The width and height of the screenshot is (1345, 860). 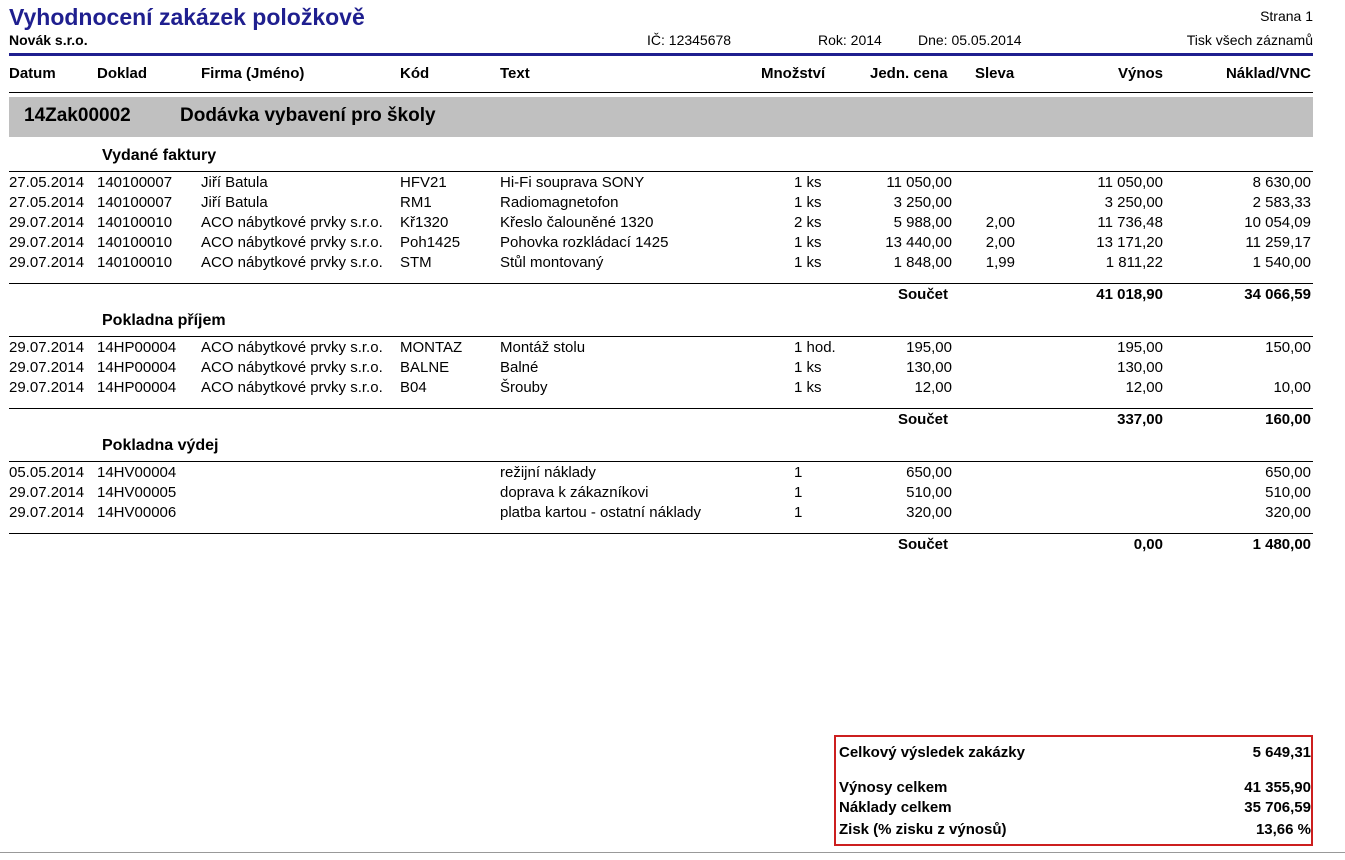 What do you see at coordinates (425, 367) in the screenshot?
I see `cell-kod: BALNE` at bounding box center [425, 367].